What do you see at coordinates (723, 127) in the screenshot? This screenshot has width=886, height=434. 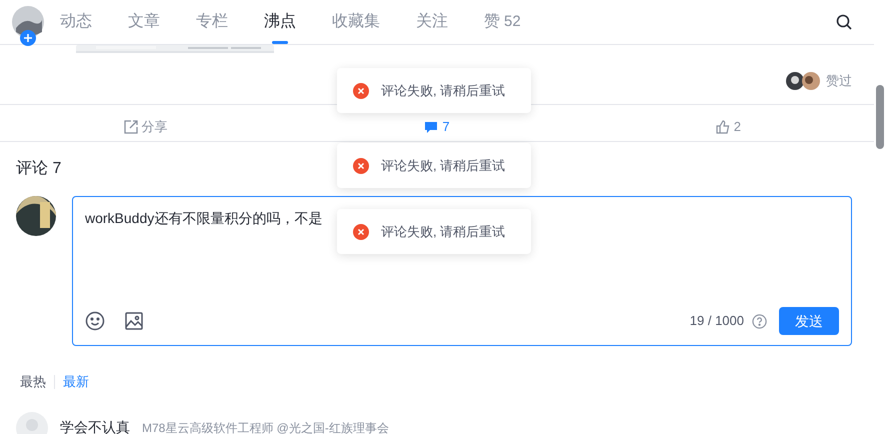 I see `thumbs-up-icon` at bounding box center [723, 127].